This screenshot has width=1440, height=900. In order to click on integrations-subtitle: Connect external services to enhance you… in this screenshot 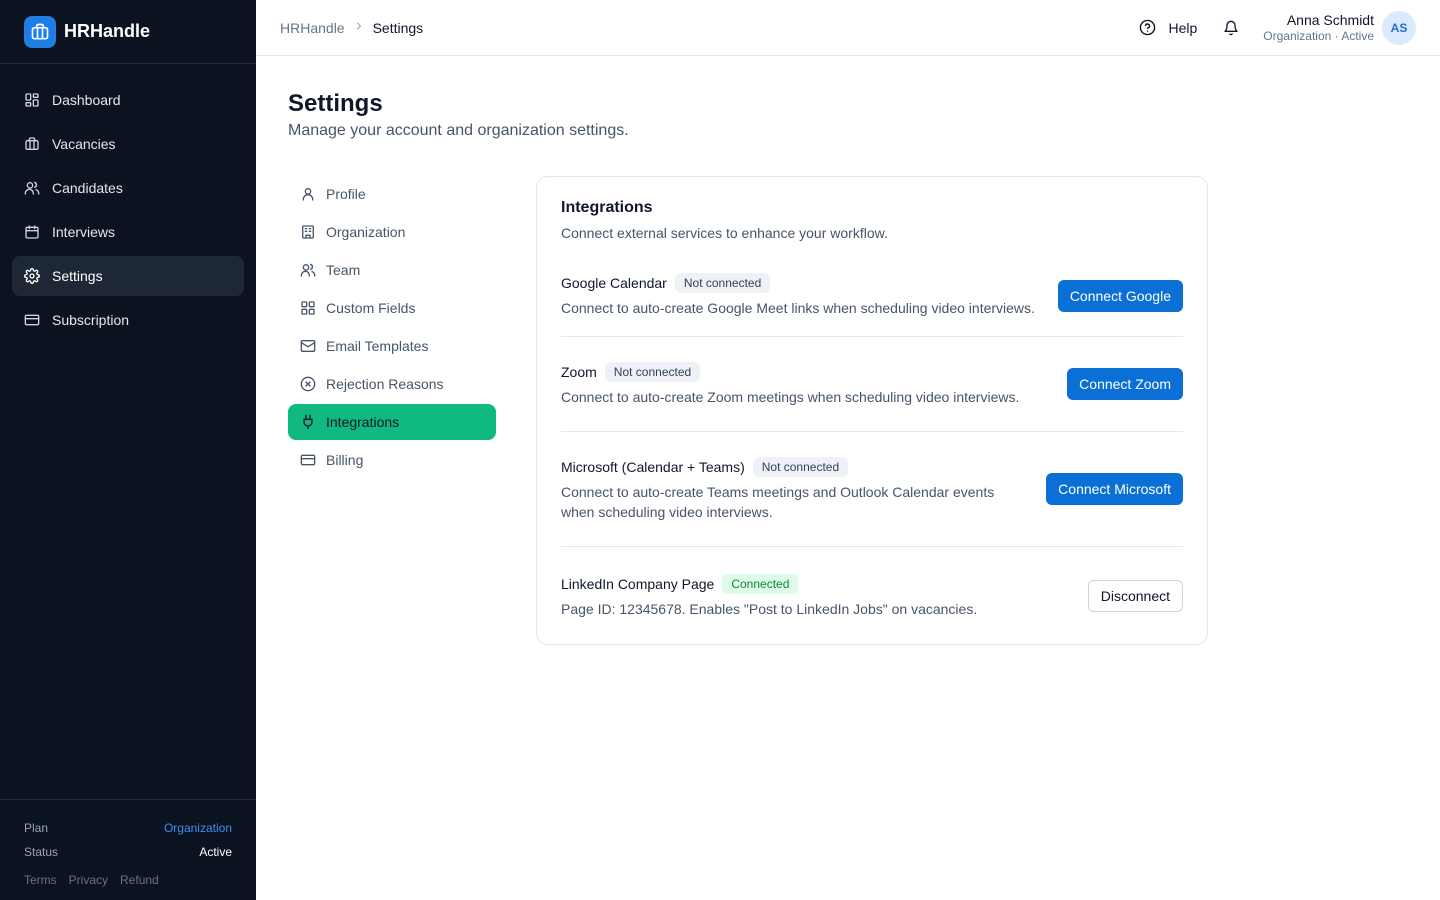, I will do `click(724, 233)`.